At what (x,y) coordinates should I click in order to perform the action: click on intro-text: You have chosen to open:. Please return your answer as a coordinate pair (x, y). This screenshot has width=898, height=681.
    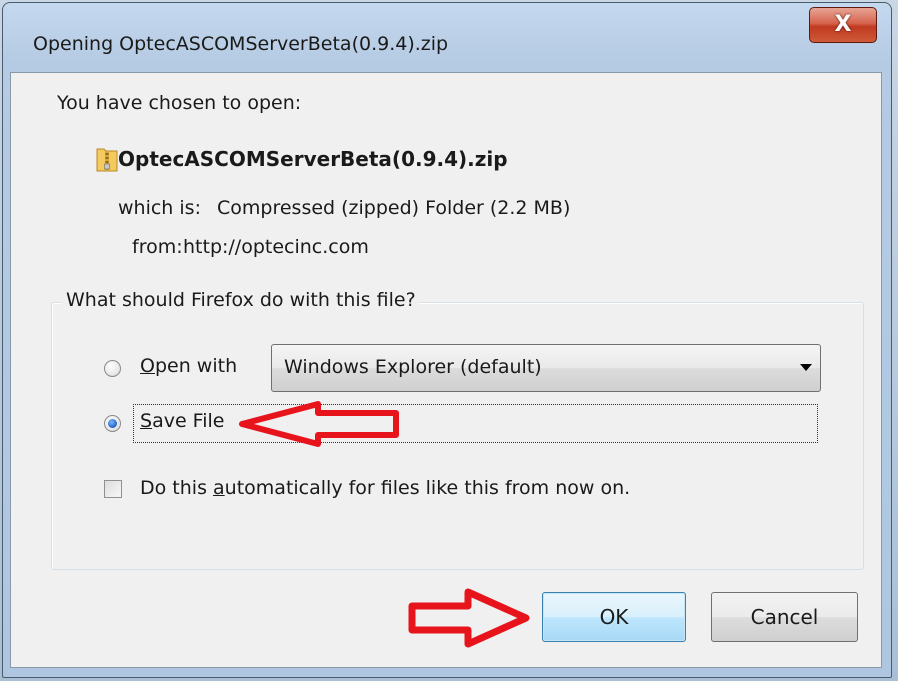
    Looking at the image, I should click on (179, 103).